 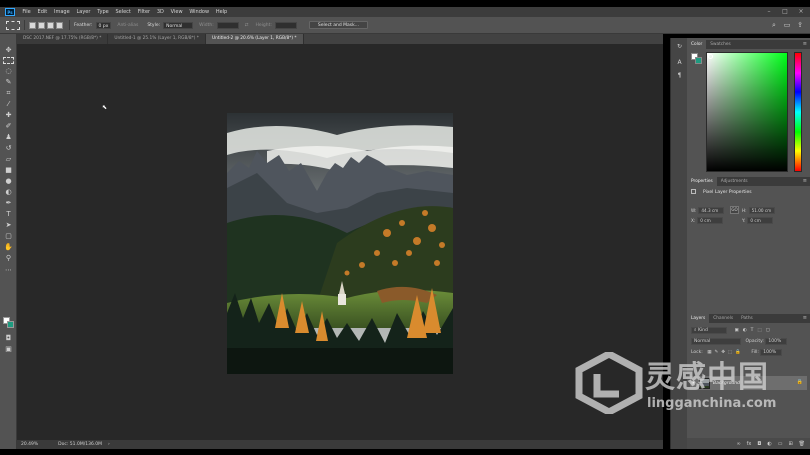 I want to click on path-select-tool-icon: ➤, so click(x=8, y=225).